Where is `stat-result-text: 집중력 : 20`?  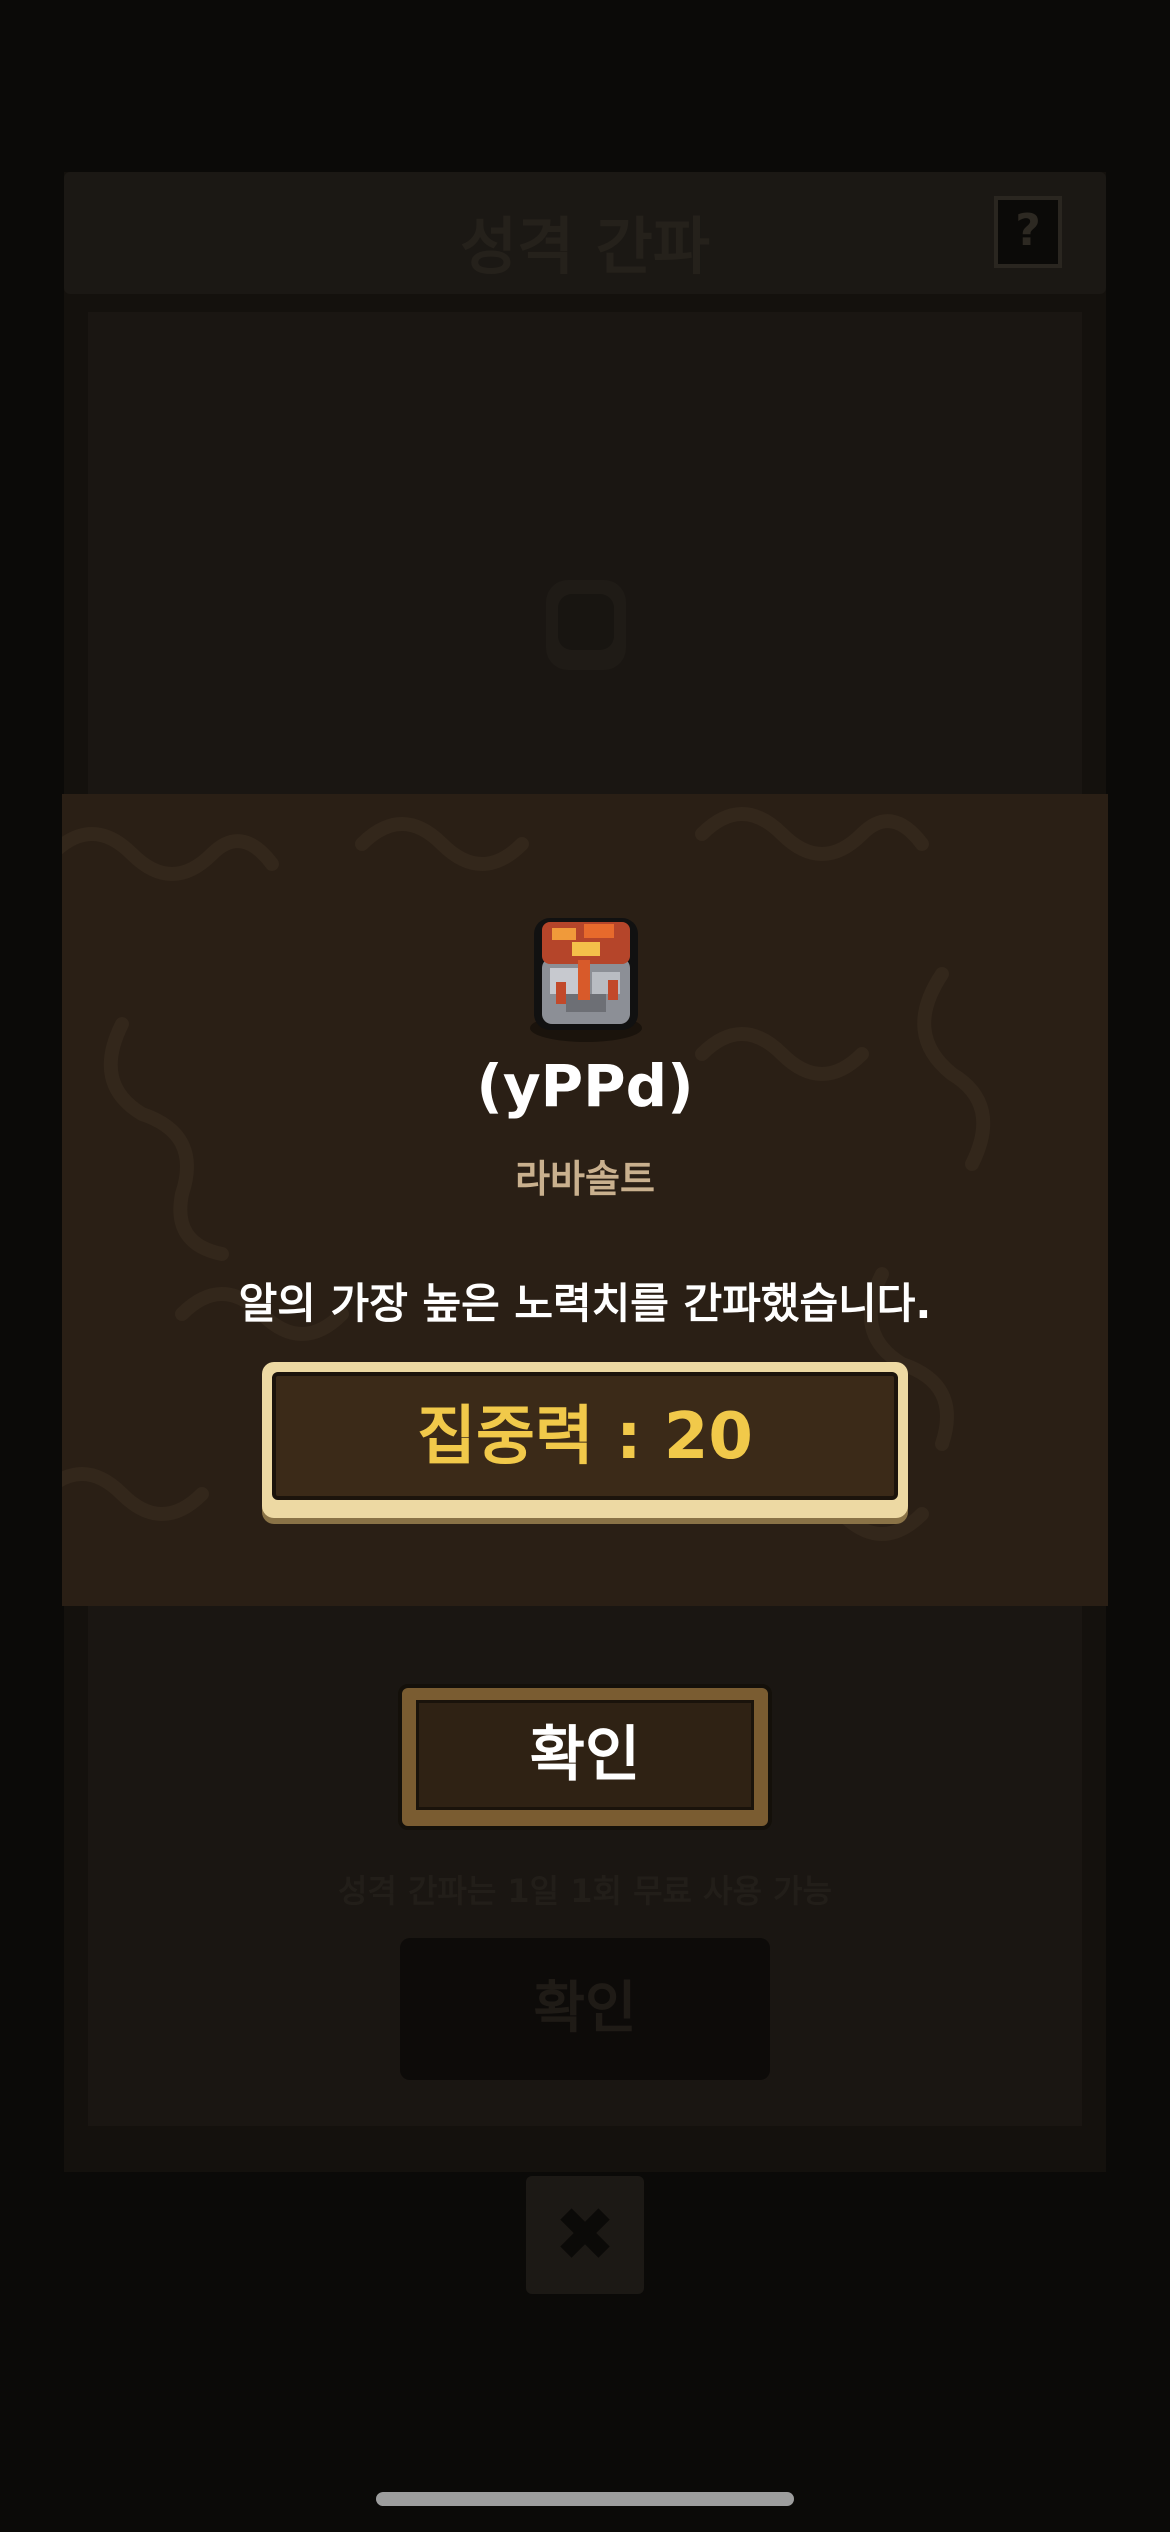 stat-result-text: 집중력 : 20 is located at coordinates (585, 1437).